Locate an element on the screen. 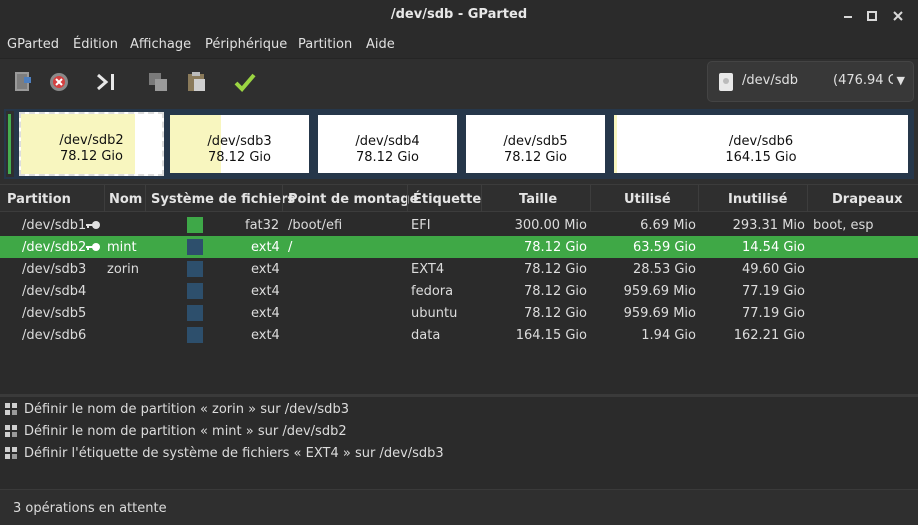 The height and width of the screenshot is (525, 918). partition-block-name: /dev/sdb4 is located at coordinates (387, 141).